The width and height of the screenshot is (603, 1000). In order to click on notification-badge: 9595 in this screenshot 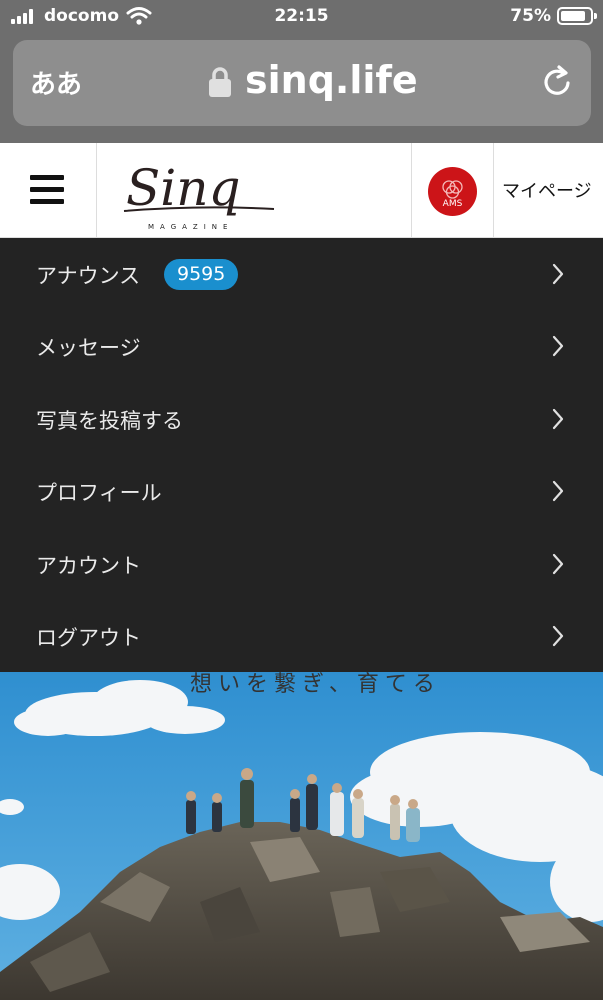, I will do `click(201, 274)`.